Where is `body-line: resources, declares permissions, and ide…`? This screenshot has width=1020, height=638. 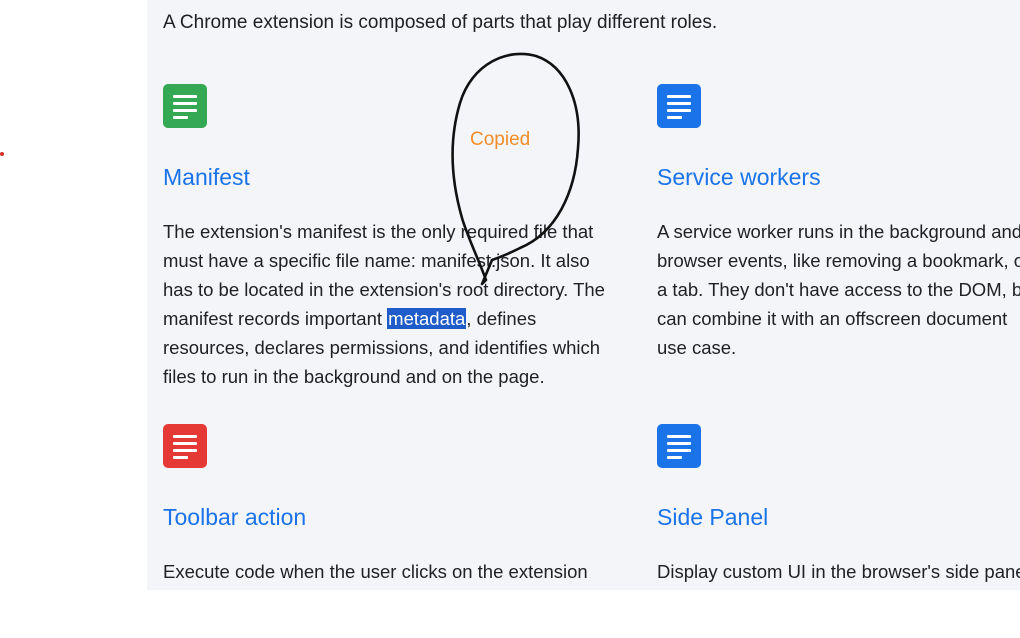 body-line: resources, declares permissions, and ide… is located at coordinates (382, 347).